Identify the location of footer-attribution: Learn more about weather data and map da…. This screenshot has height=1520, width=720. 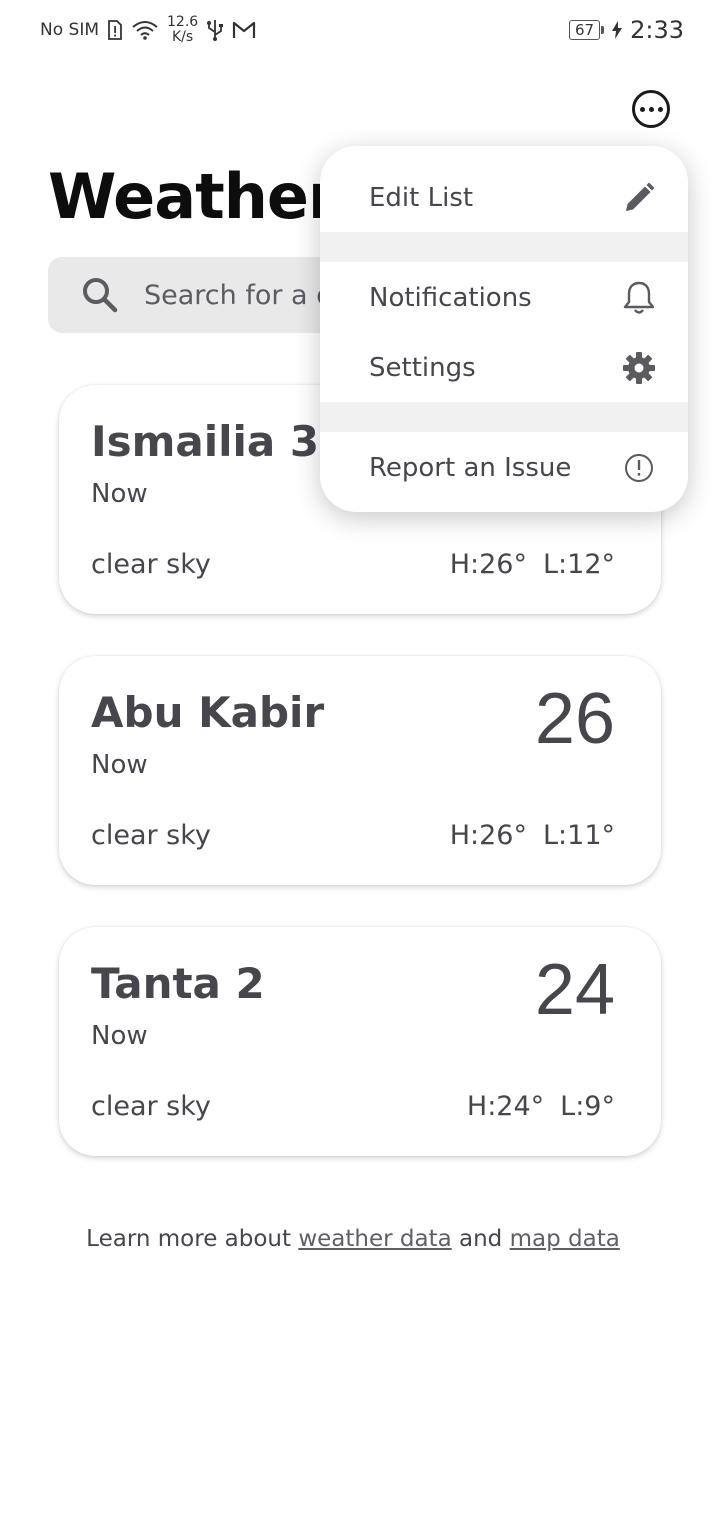
(353, 1239).